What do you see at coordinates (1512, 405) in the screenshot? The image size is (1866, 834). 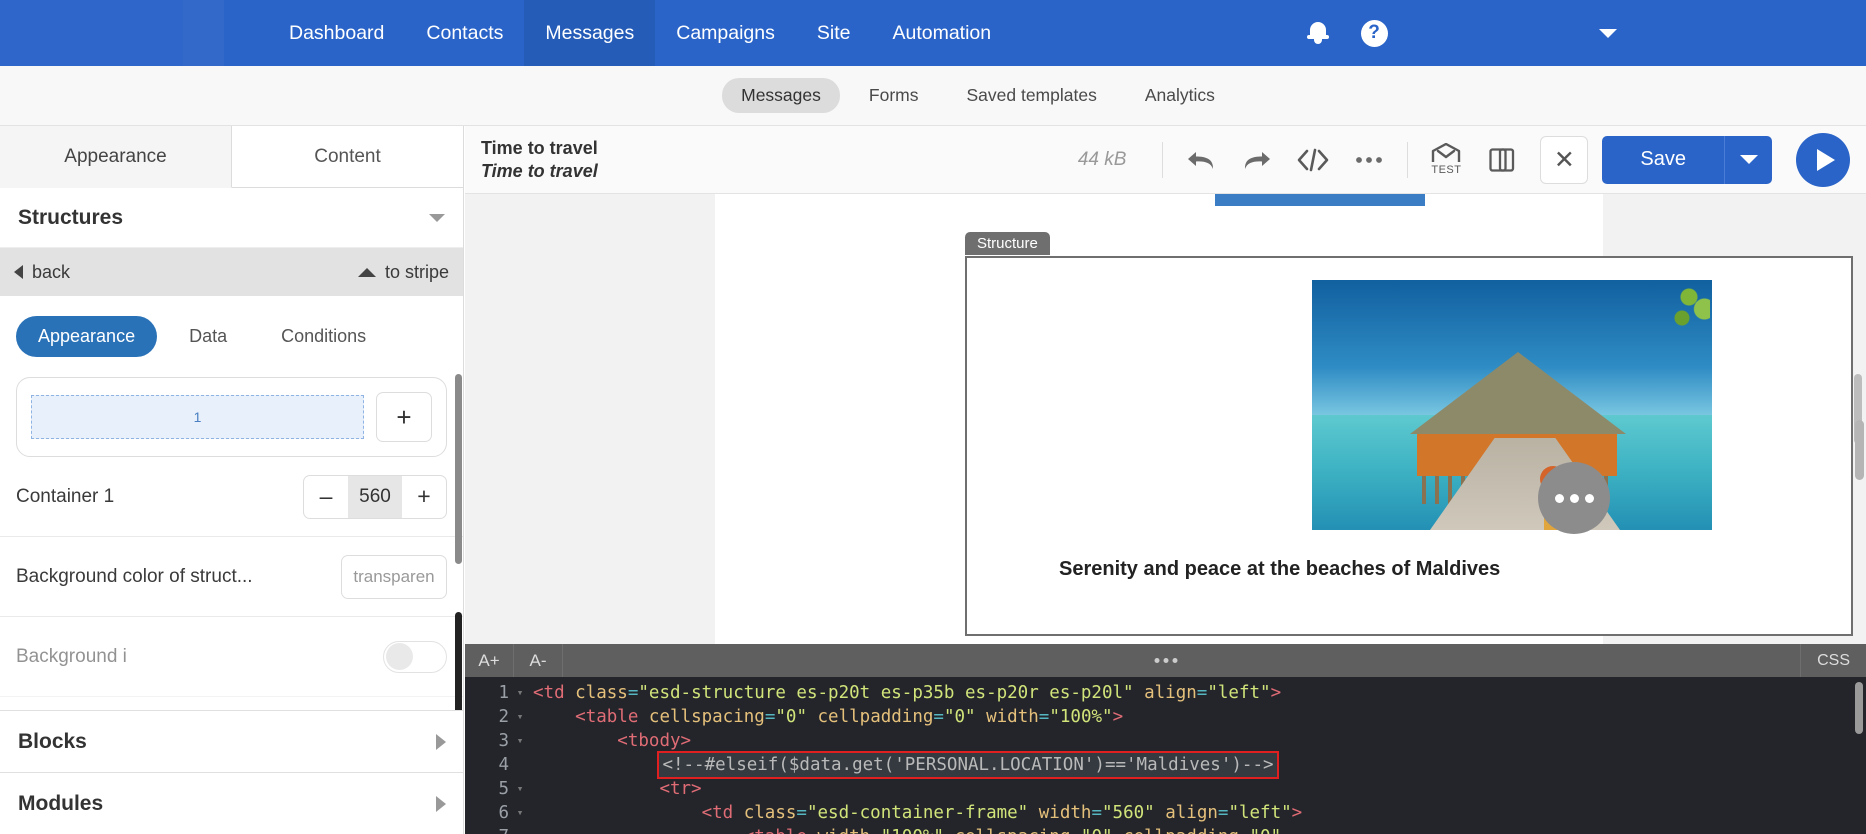 I see `email-image` at bounding box center [1512, 405].